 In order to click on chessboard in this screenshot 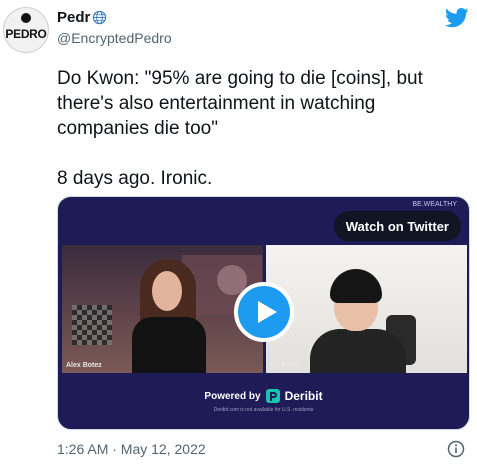, I will do `click(92, 325)`.